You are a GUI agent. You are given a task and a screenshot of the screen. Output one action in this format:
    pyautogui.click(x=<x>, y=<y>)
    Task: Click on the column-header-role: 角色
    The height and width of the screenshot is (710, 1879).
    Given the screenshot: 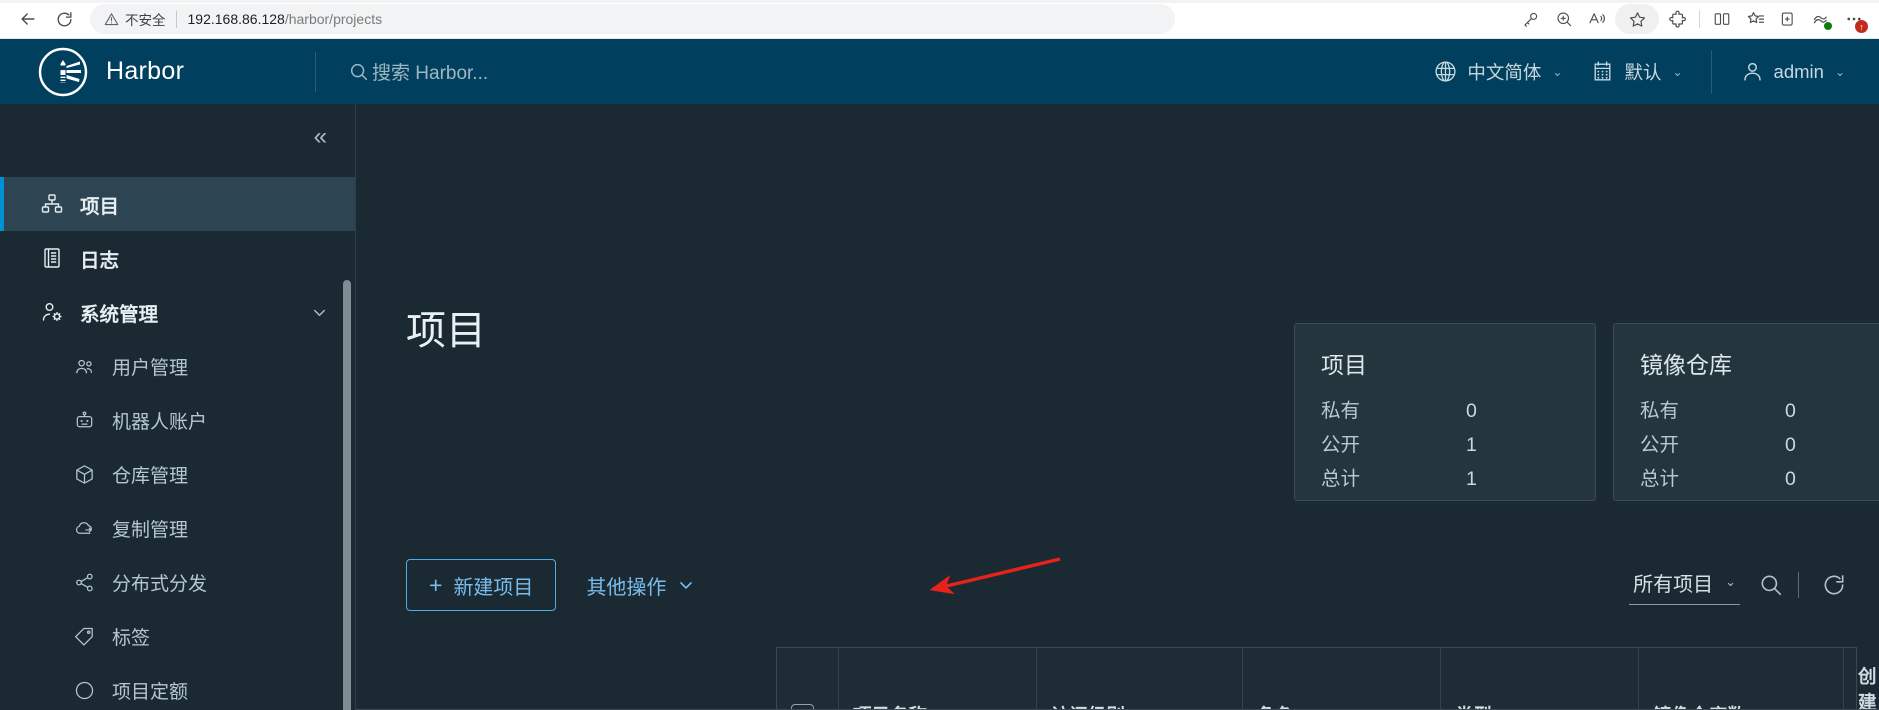 What is the action you would take?
    pyautogui.click(x=1341, y=678)
    